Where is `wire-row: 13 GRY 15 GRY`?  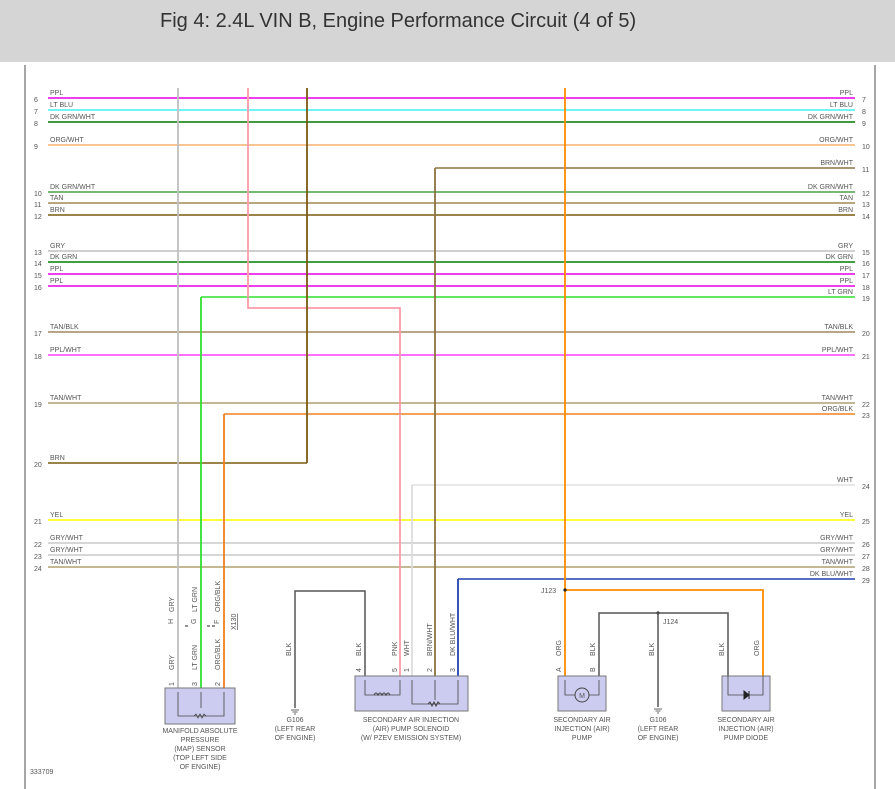 wire-row: 13 GRY 15 GRY is located at coordinates (452, 250).